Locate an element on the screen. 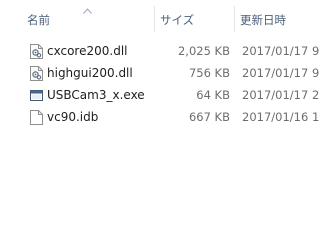 The image size is (320, 240). file-size: 667 KB is located at coordinates (209, 117).